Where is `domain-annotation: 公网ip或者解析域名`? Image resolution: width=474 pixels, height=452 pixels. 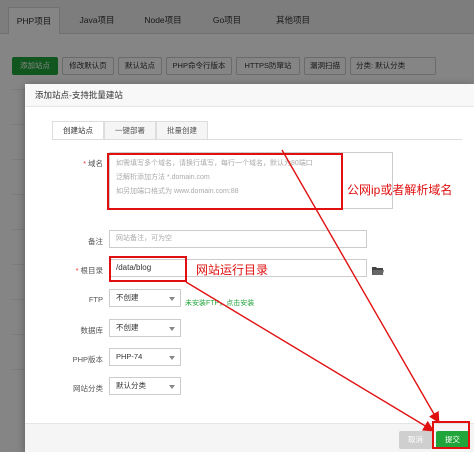 domain-annotation: 公网ip或者解析域名 is located at coordinates (400, 190).